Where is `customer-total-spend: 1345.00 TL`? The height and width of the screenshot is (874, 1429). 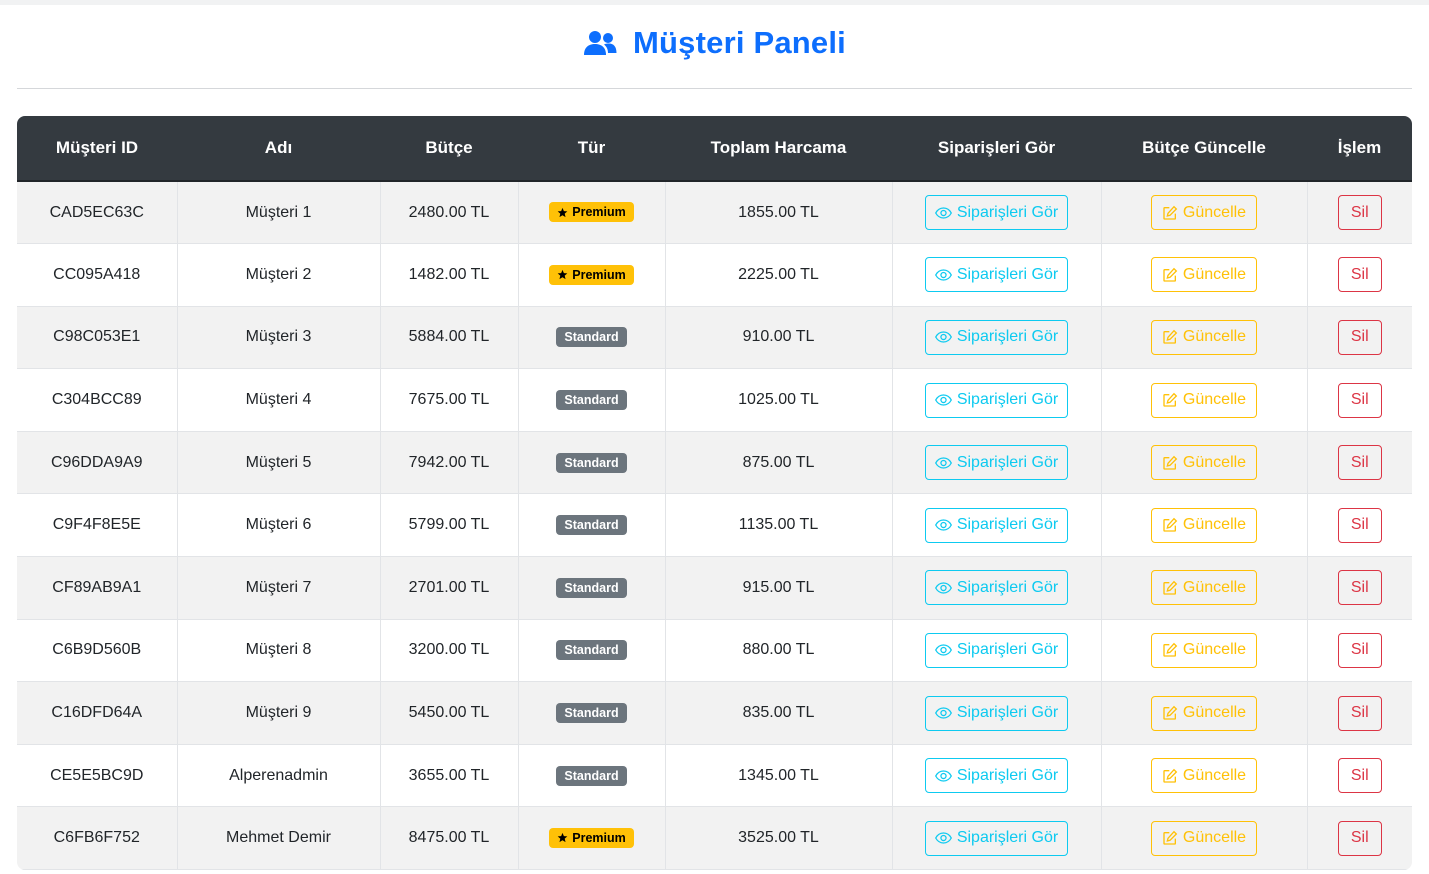 customer-total-spend: 1345.00 TL is located at coordinates (778, 776).